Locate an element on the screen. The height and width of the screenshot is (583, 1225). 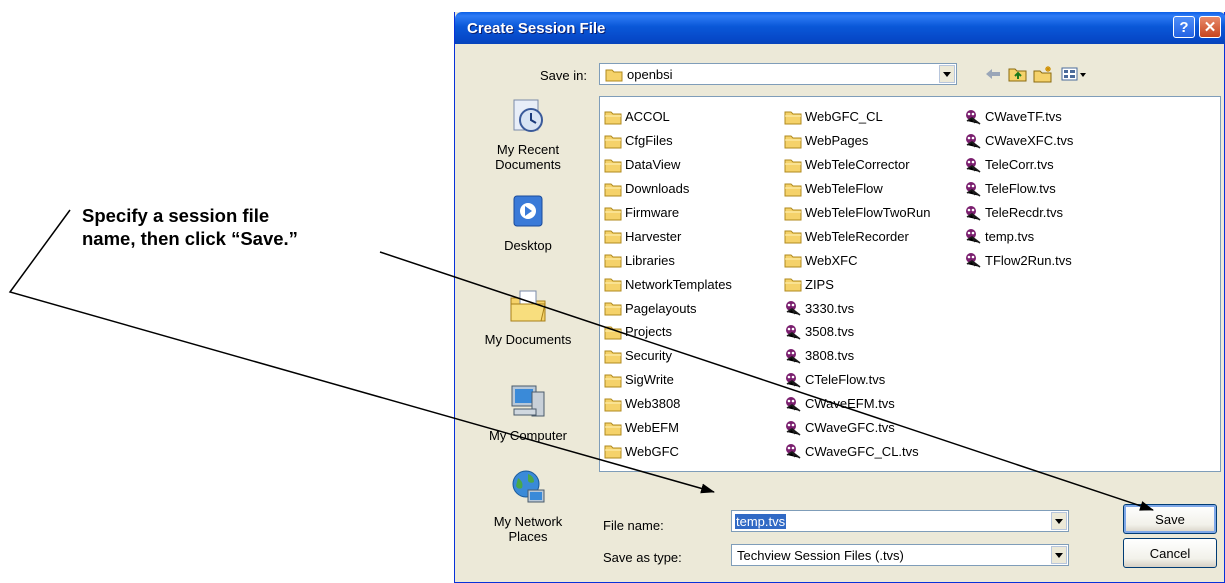
folder-item: WebTeleFlow is located at coordinates (857, 189).